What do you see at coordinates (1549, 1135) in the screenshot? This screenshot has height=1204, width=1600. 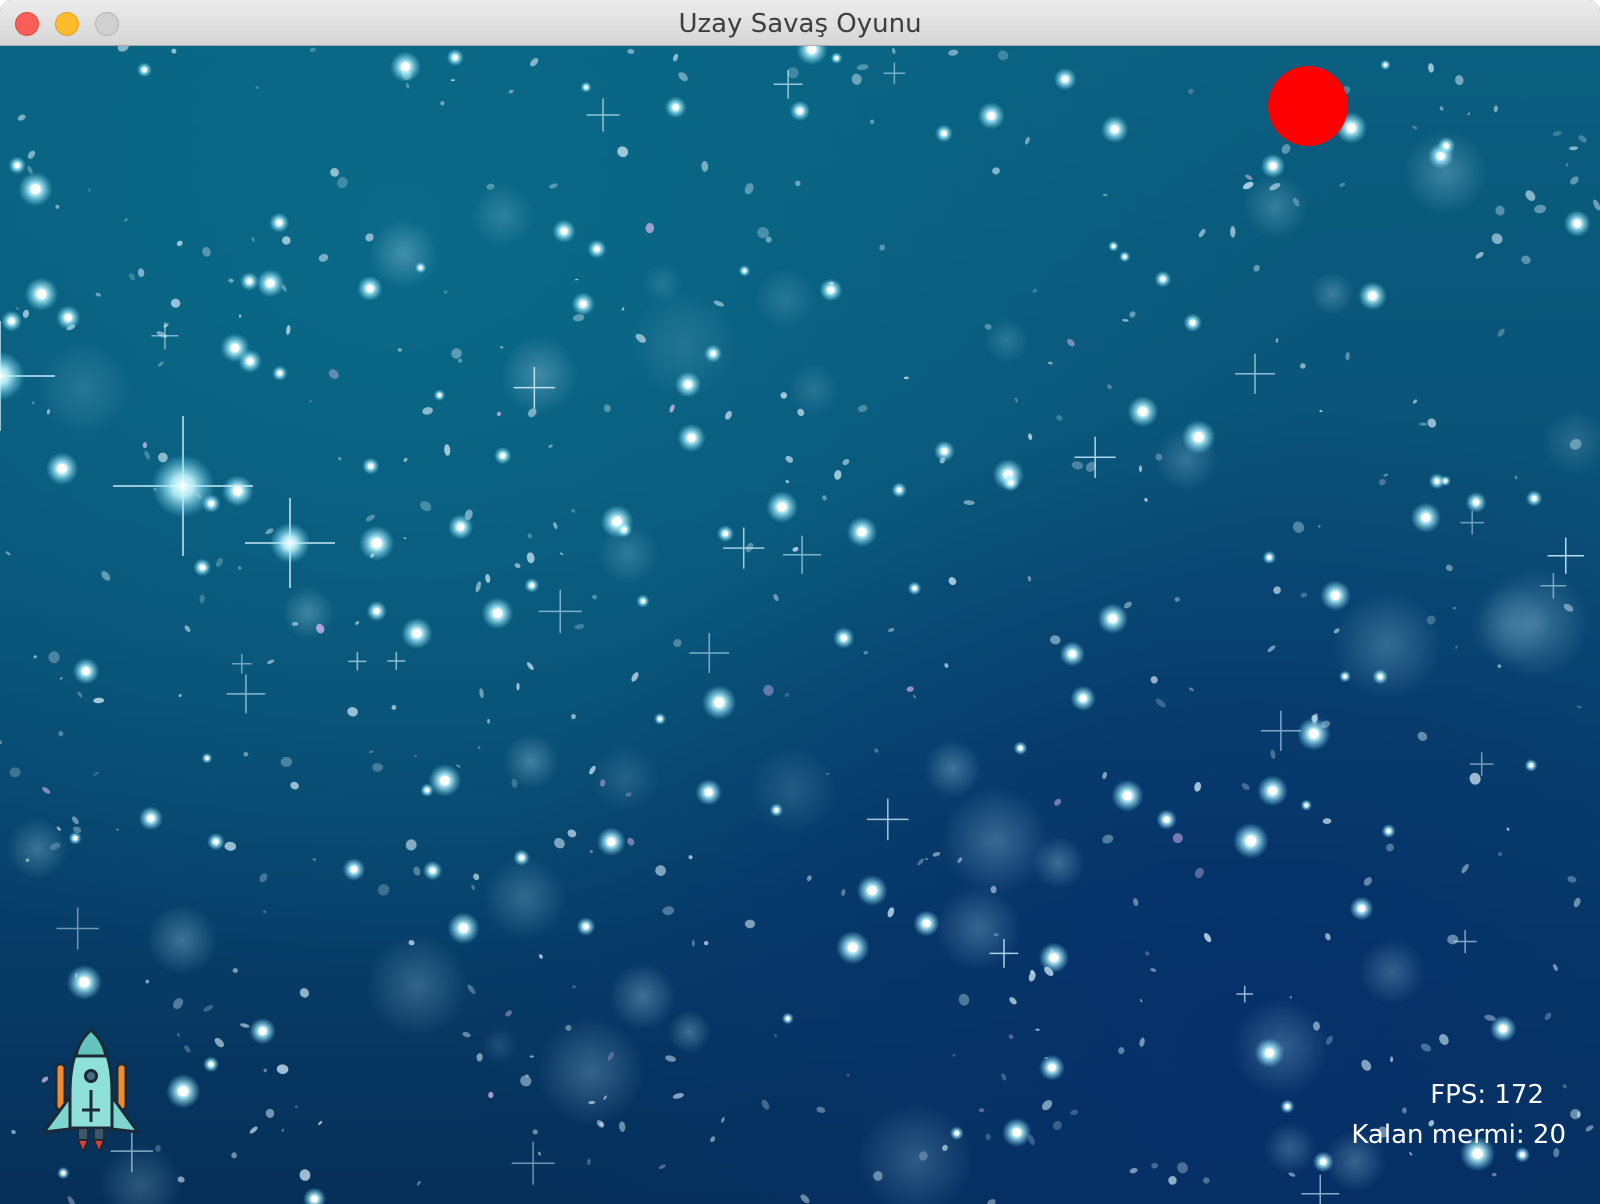 I see `ammo-value: 20` at bounding box center [1549, 1135].